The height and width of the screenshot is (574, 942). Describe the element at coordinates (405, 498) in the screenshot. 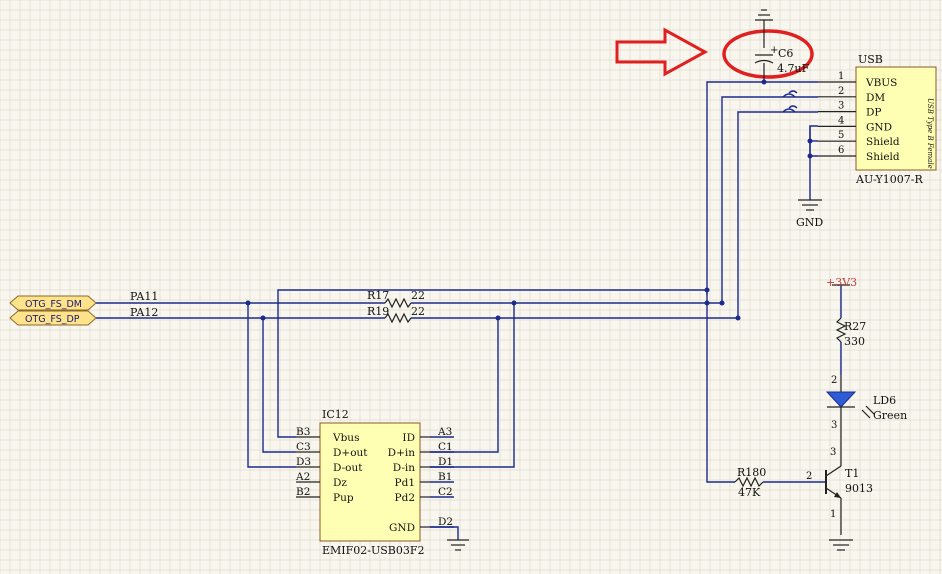

I see `ic12-pin-name: Pd2` at that location.